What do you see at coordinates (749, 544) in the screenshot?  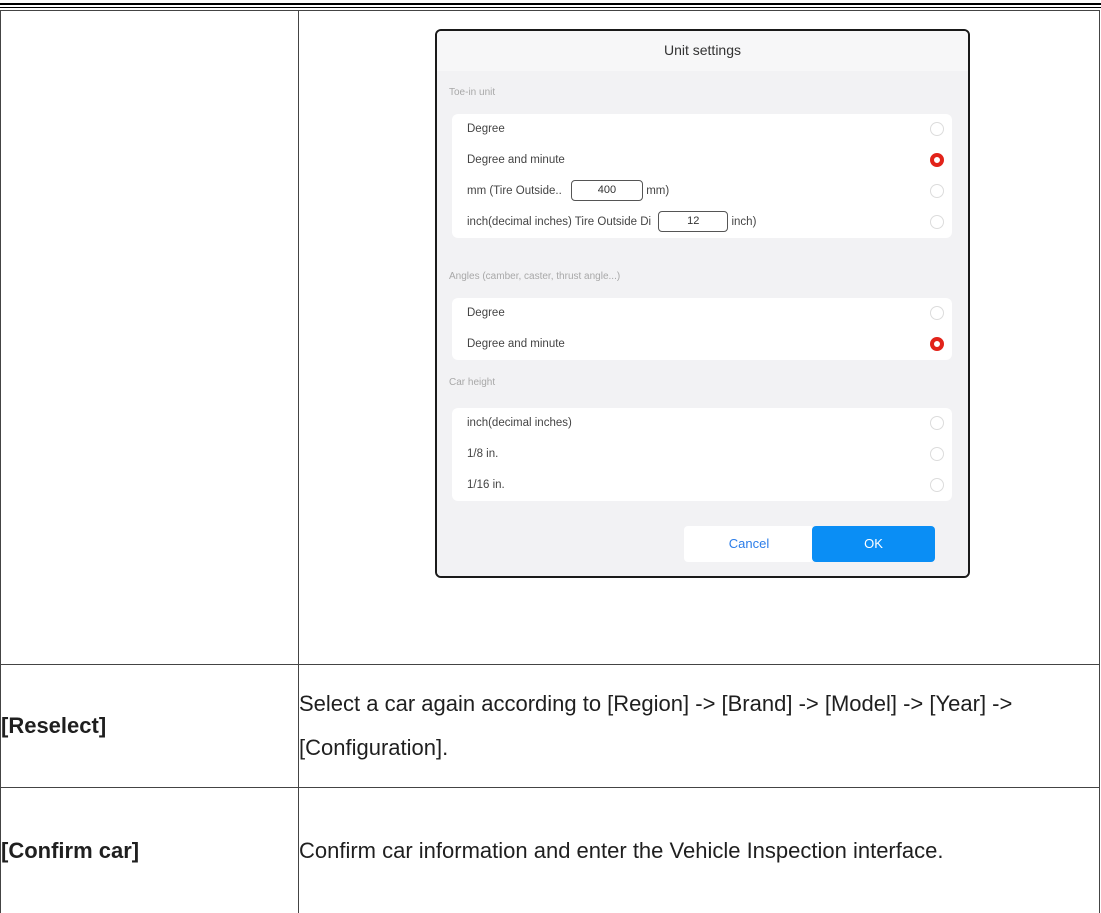 I see `cancel-button: Cancel` at bounding box center [749, 544].